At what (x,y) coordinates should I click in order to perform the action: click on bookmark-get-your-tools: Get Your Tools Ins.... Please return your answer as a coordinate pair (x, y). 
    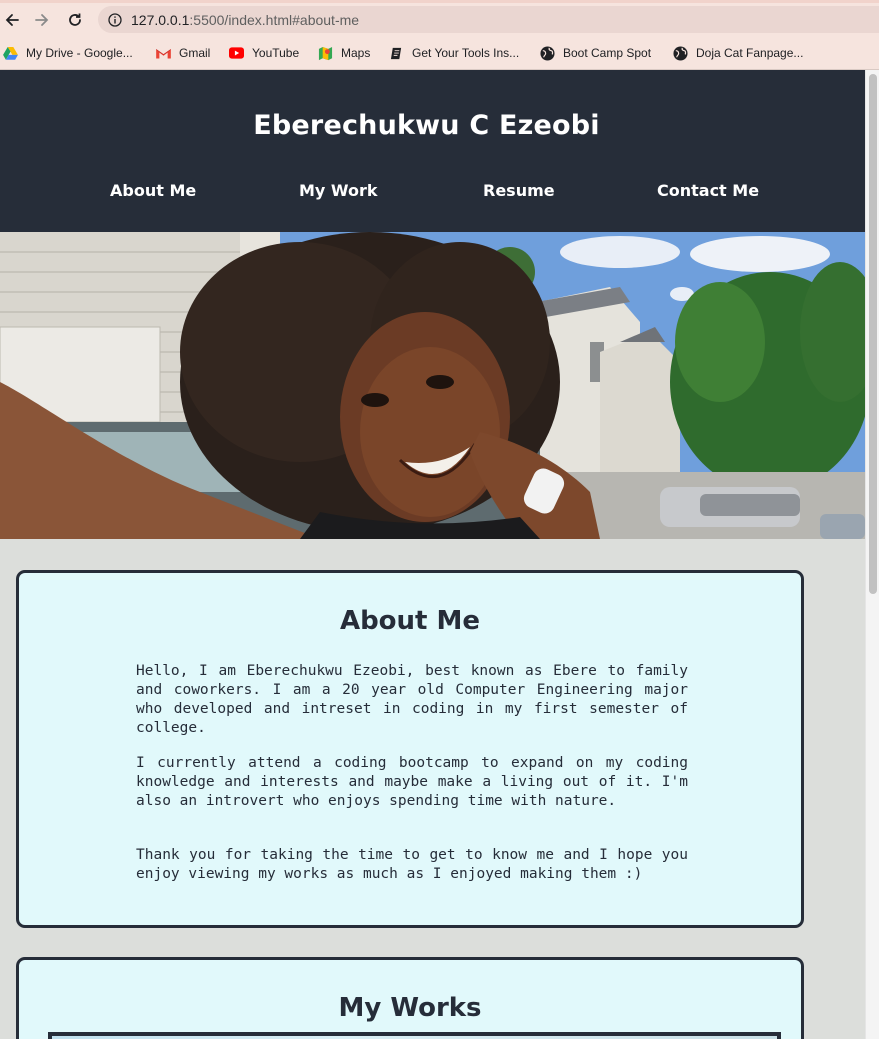
    Looking at the image, I should click on (454, 53).